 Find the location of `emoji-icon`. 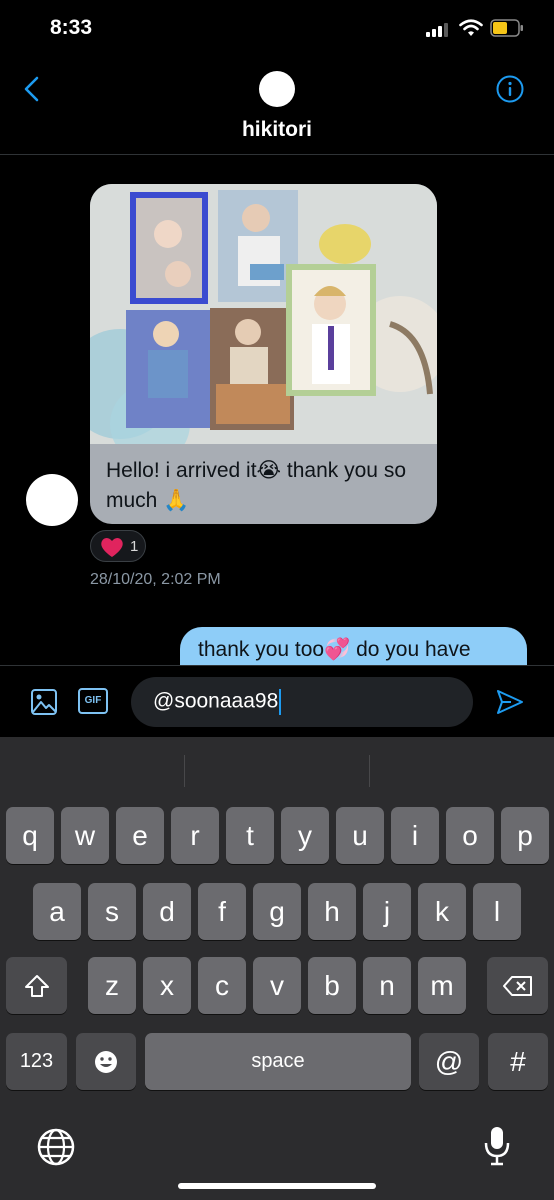

emoji-icon is located at coordinates (106, 1061).